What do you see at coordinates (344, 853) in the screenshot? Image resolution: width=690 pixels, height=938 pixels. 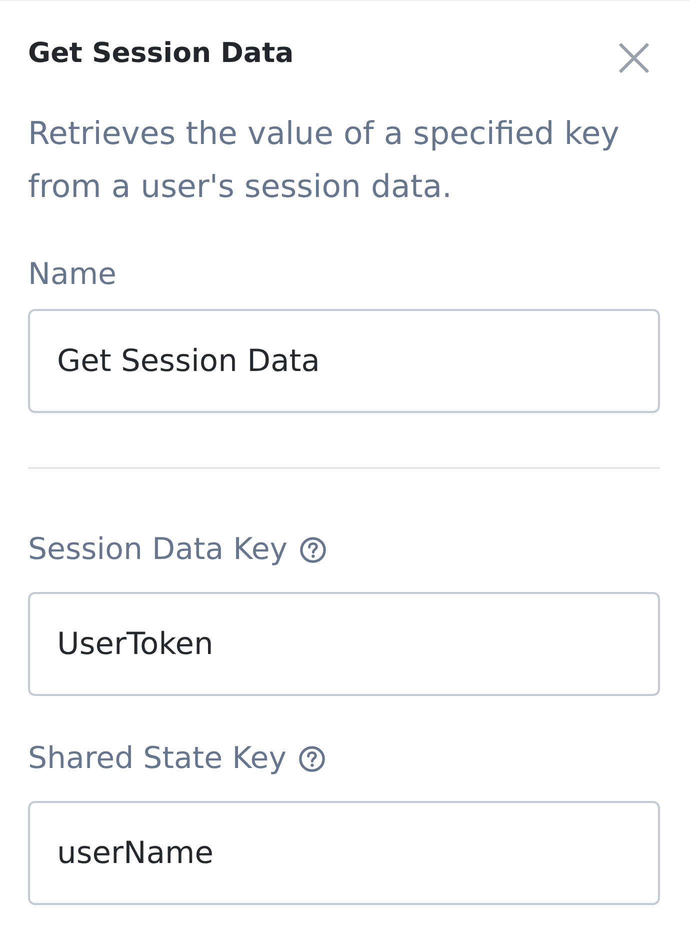 I see `text-field: userName` at bounding box center [344, 853].